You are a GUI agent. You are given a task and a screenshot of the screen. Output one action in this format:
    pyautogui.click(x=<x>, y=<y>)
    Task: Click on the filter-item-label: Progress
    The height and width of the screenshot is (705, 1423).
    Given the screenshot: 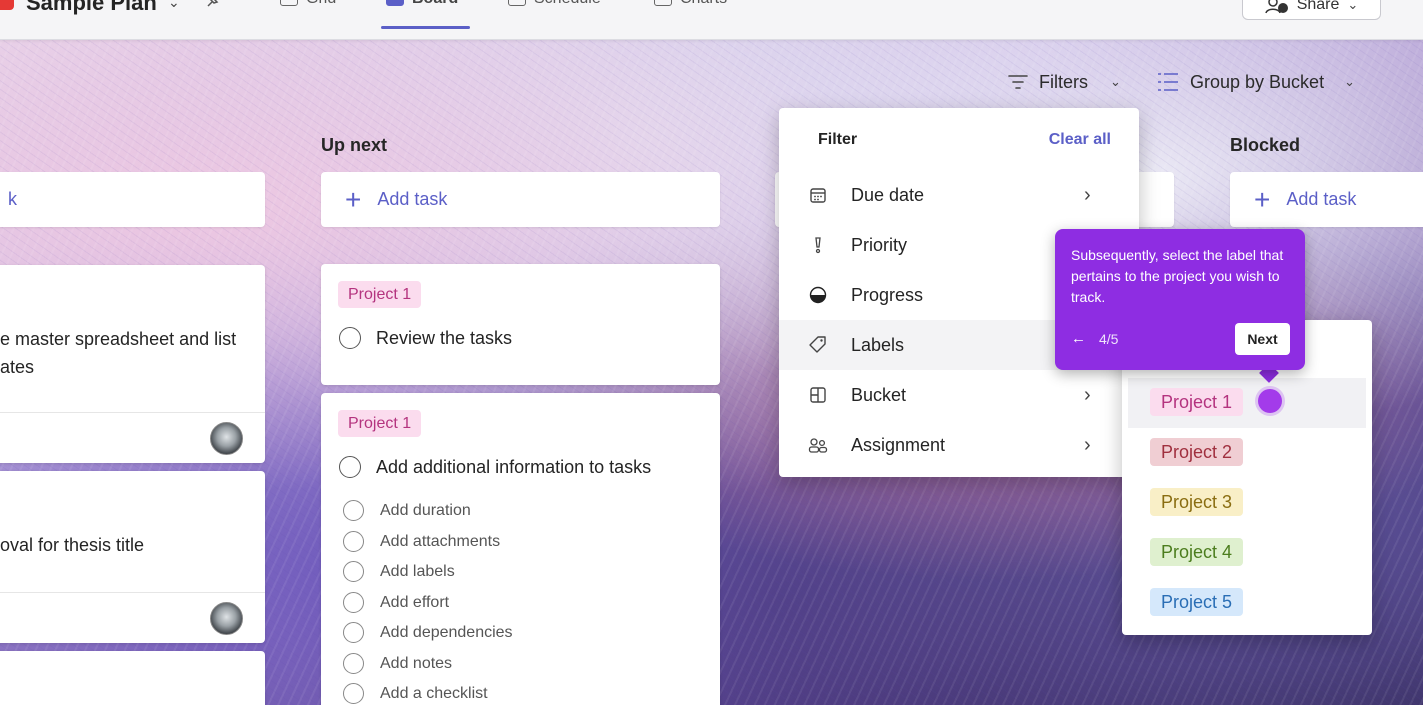 What is the action you would take?
    pyautogui.click(x=887, y=294)
    